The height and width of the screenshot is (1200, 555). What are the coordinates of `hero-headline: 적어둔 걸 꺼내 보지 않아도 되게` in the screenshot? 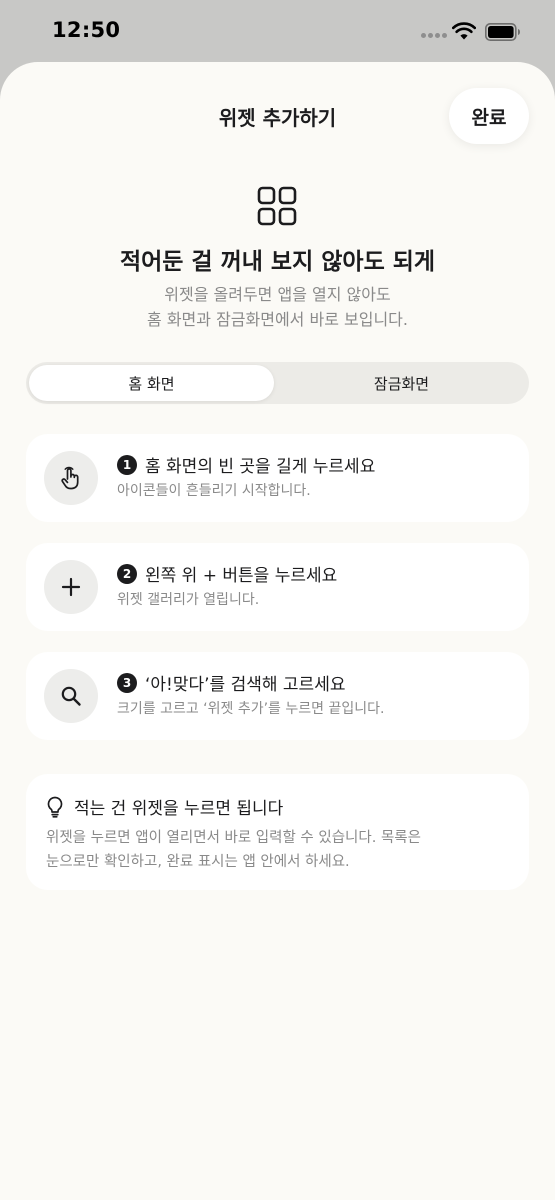 It's located at (277, 262).